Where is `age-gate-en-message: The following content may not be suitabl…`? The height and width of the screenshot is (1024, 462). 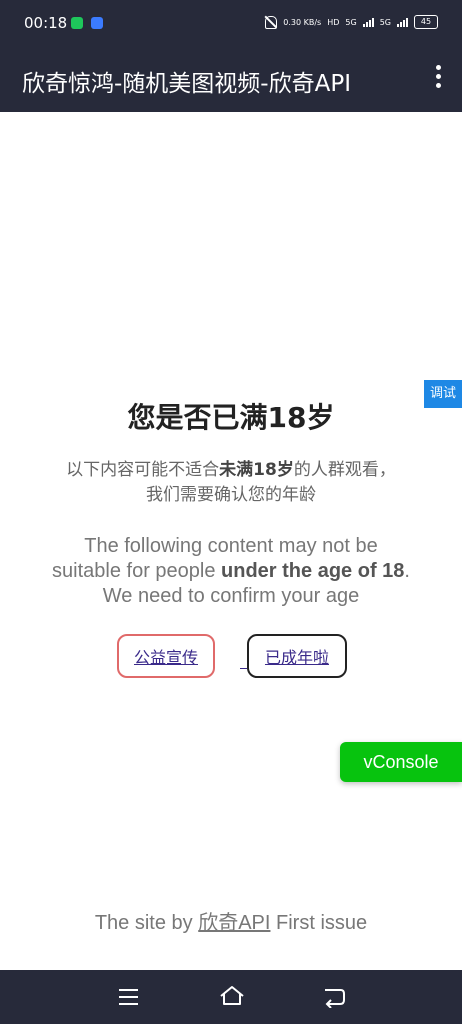
age-gate-en-message: The following content may not be suitabl… is located at coordinates (231, 571).